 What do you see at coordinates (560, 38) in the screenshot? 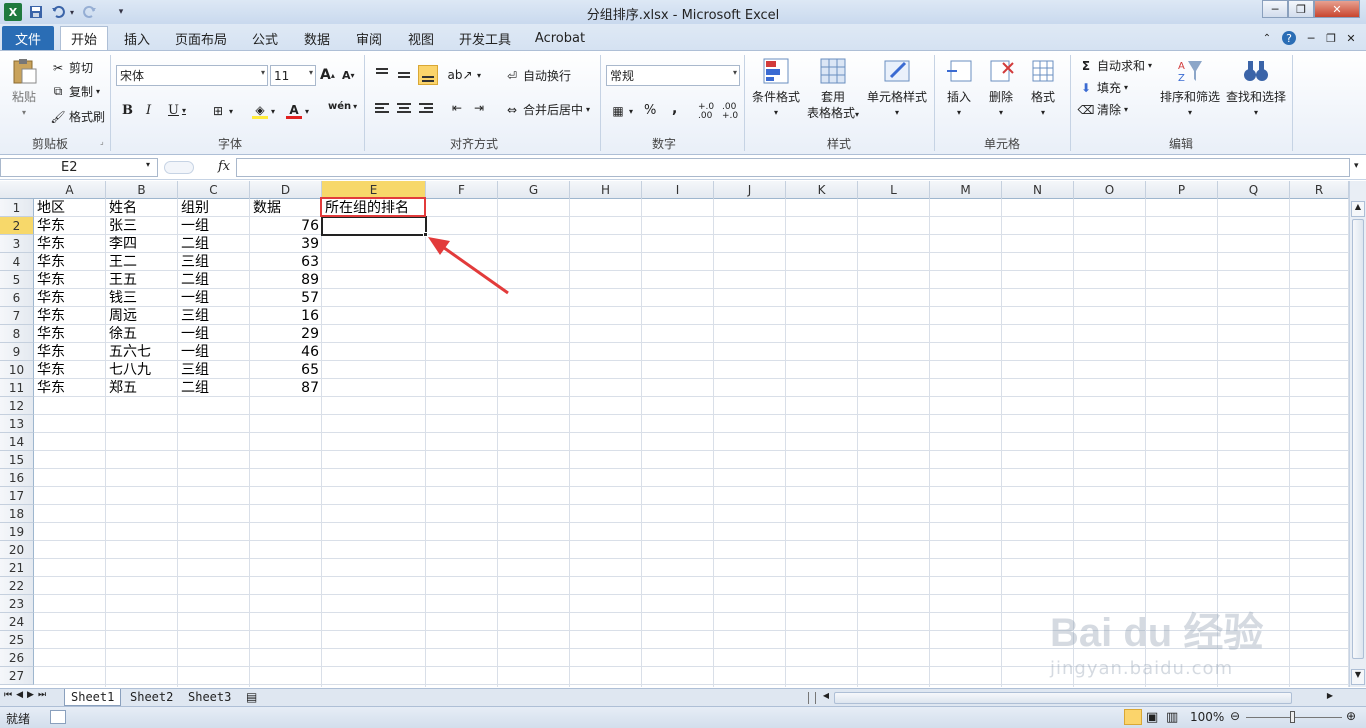
I see `tab-acrobat: Acrobat` at bounding box center [560, 38].